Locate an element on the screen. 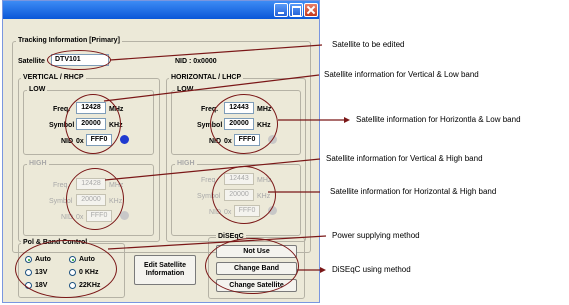 The width and height of the screenshot is (569, 305). annotation-power-supplying: Power supplying method is located at coordinates (376, 235).